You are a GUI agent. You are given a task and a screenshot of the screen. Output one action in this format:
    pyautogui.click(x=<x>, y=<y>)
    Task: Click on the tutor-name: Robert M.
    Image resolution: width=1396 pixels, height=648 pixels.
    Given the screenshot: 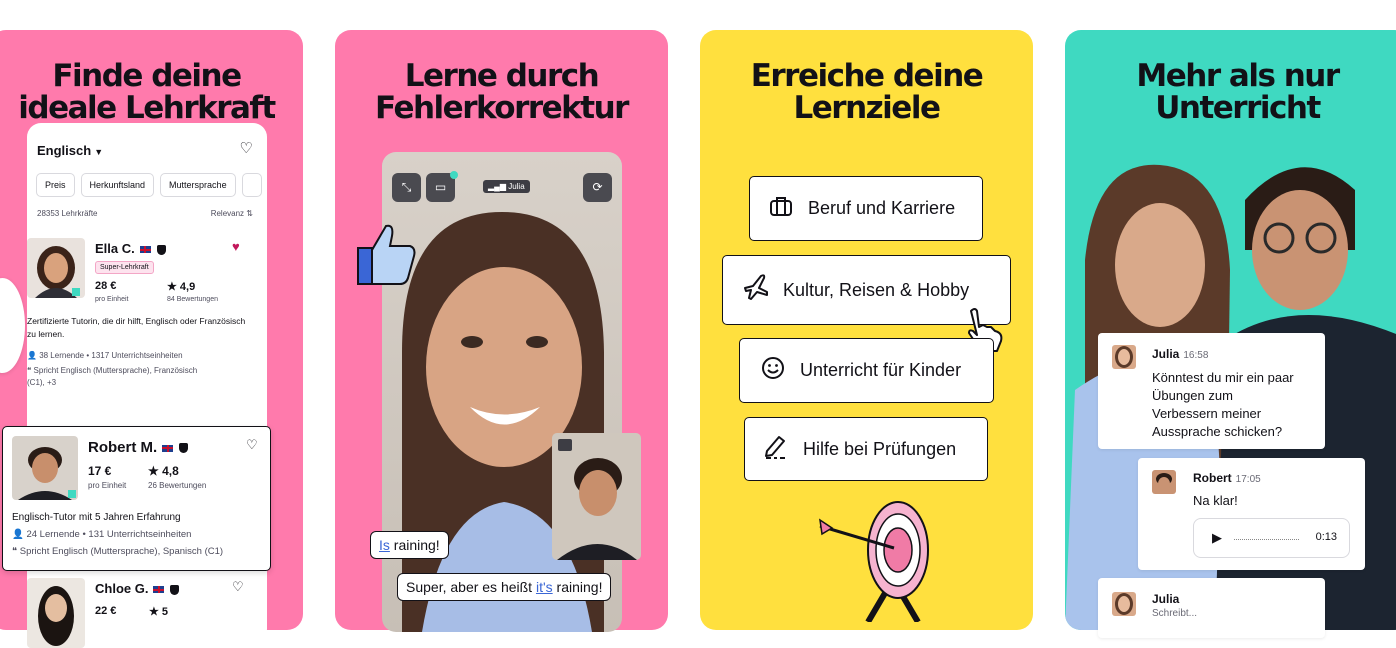 What is the action you would take?
    pyautogui.click(x=138, y=447)
    